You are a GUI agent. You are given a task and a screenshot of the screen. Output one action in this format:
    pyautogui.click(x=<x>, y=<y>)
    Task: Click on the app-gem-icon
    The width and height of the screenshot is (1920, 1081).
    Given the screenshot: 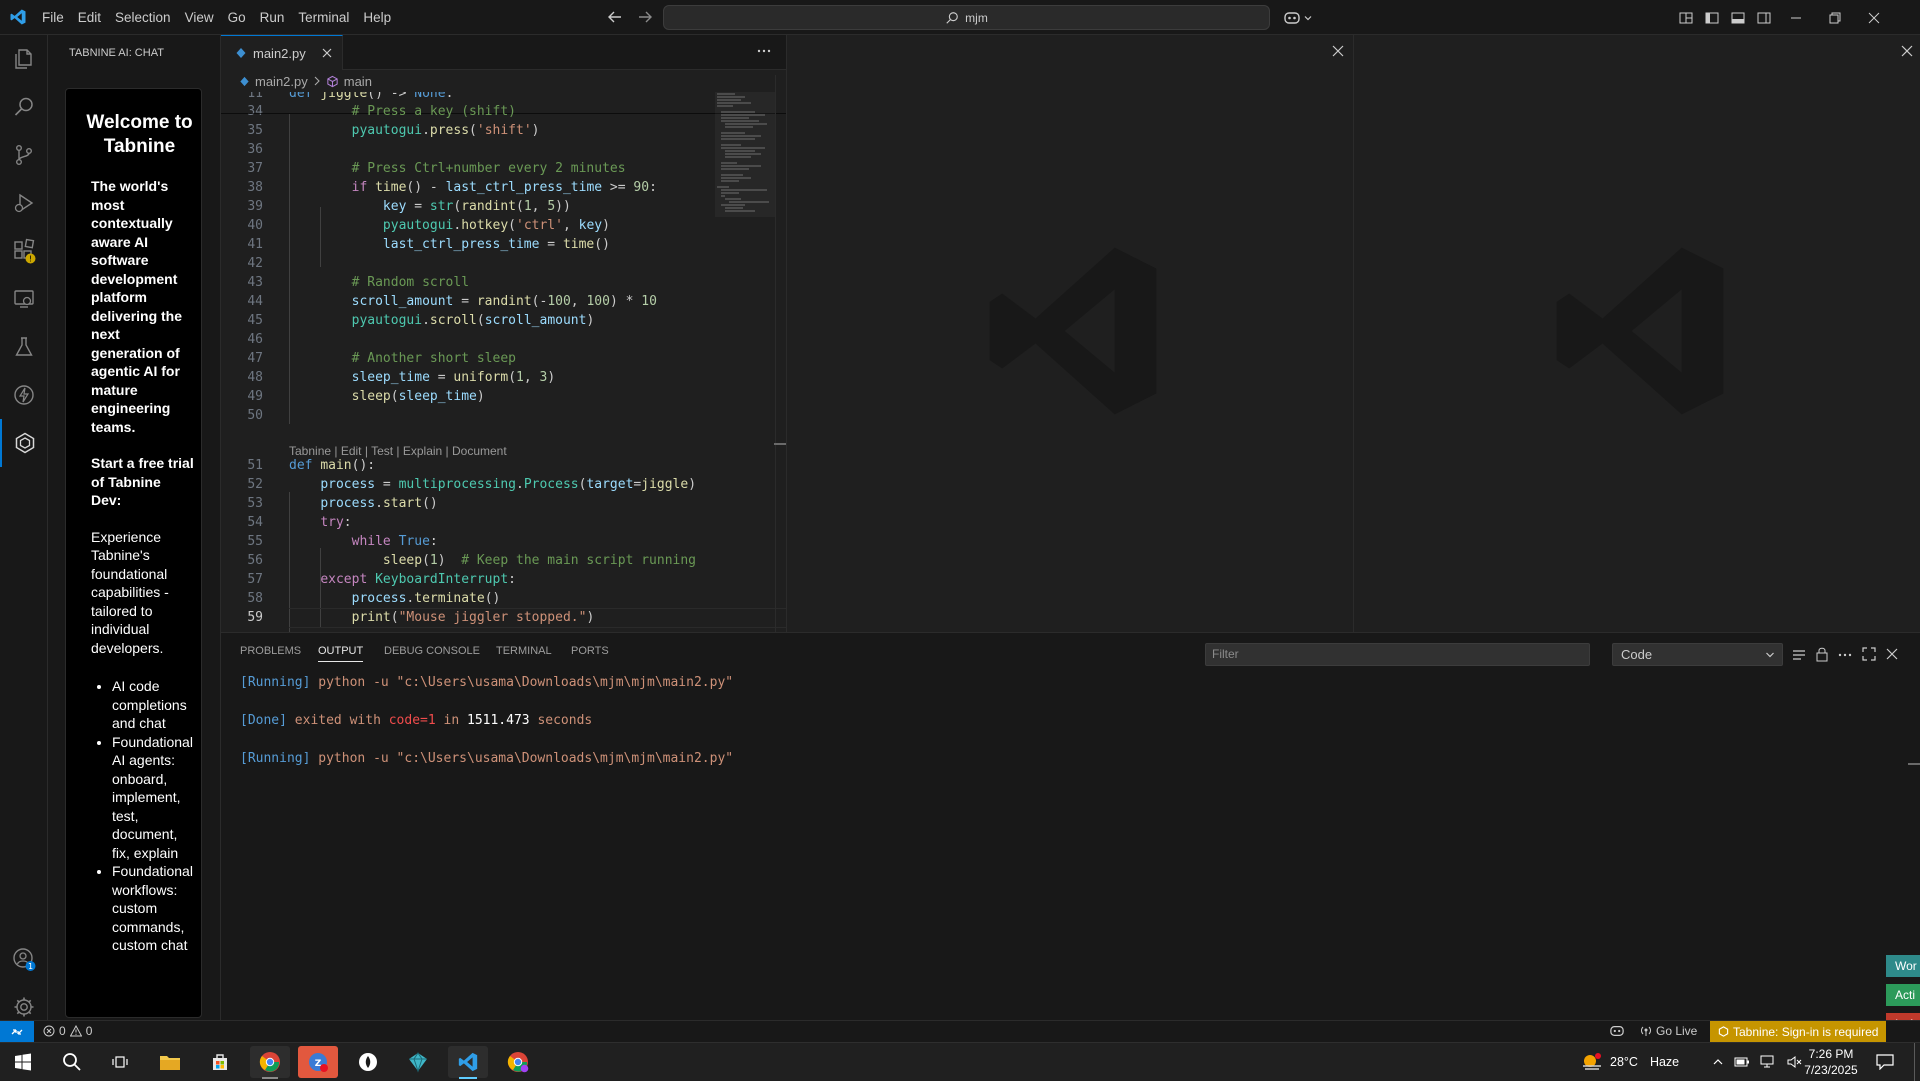 What is the action you would take?
    pyautogui.click(x=418, y=1062)
    